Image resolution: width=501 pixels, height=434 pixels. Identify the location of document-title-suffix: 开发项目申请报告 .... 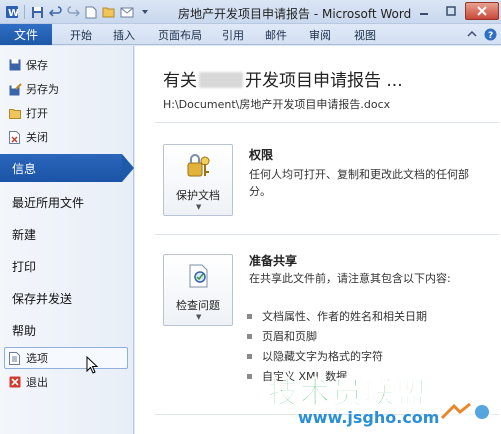
(324, 81).